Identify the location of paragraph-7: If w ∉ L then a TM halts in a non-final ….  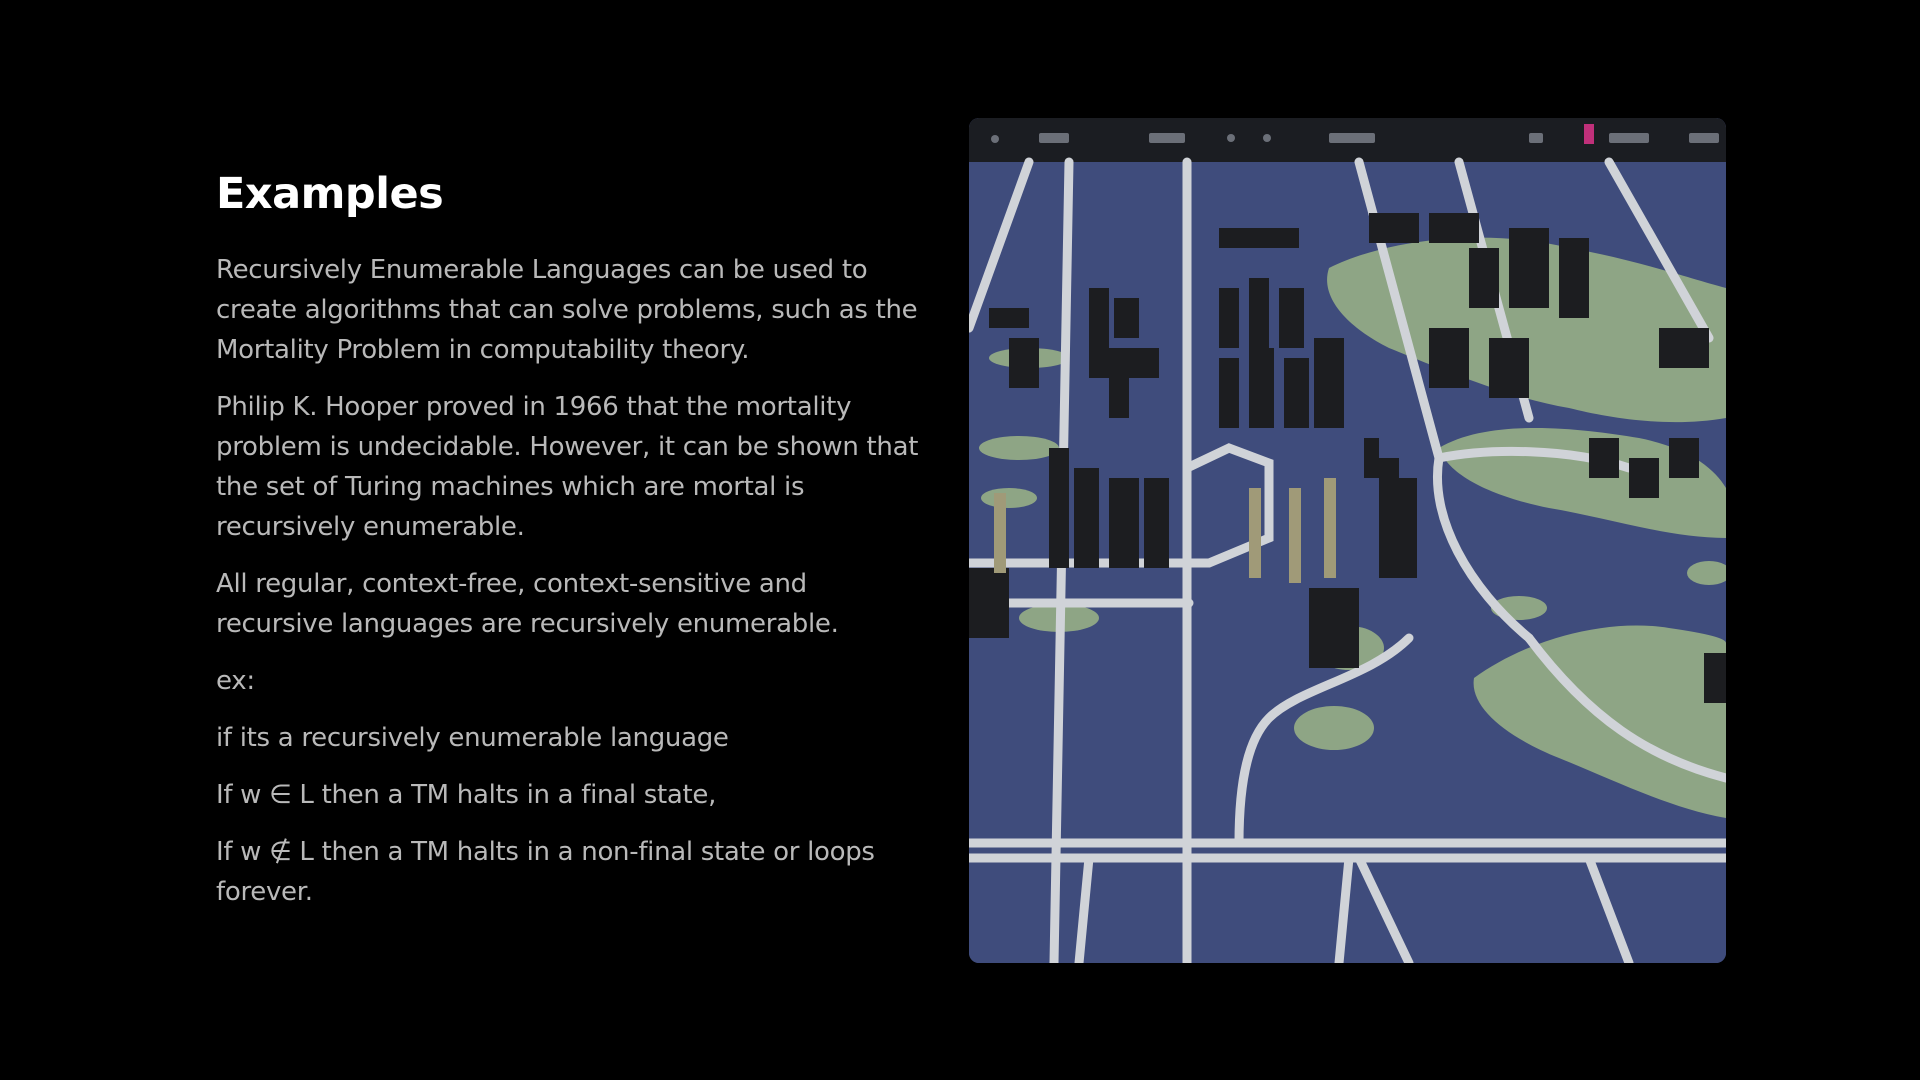
(545, 872).